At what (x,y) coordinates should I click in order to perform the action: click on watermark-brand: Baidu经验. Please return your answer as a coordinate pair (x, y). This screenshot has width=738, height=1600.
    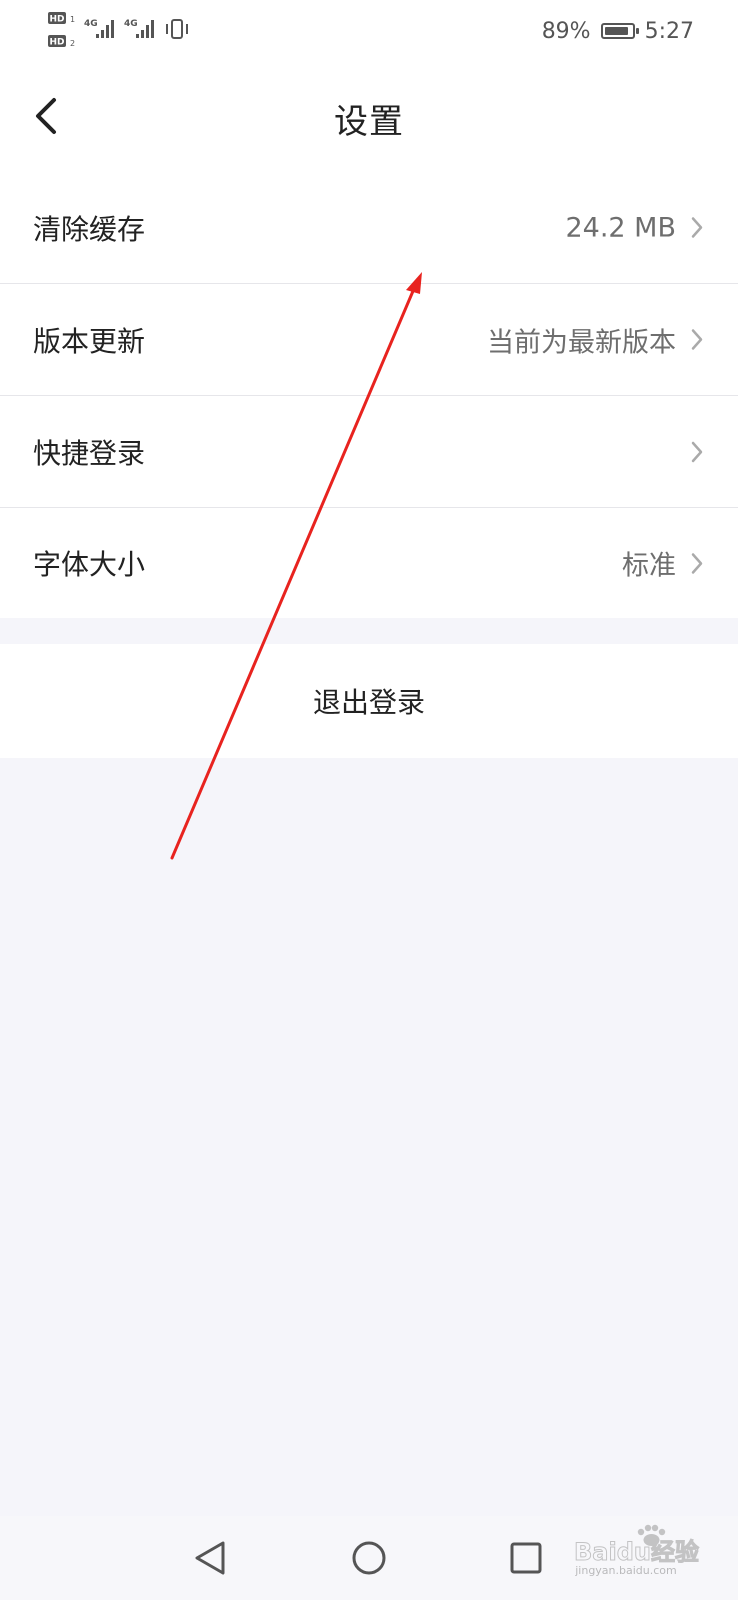
    Looking at the image, I should click on (636, 1552).